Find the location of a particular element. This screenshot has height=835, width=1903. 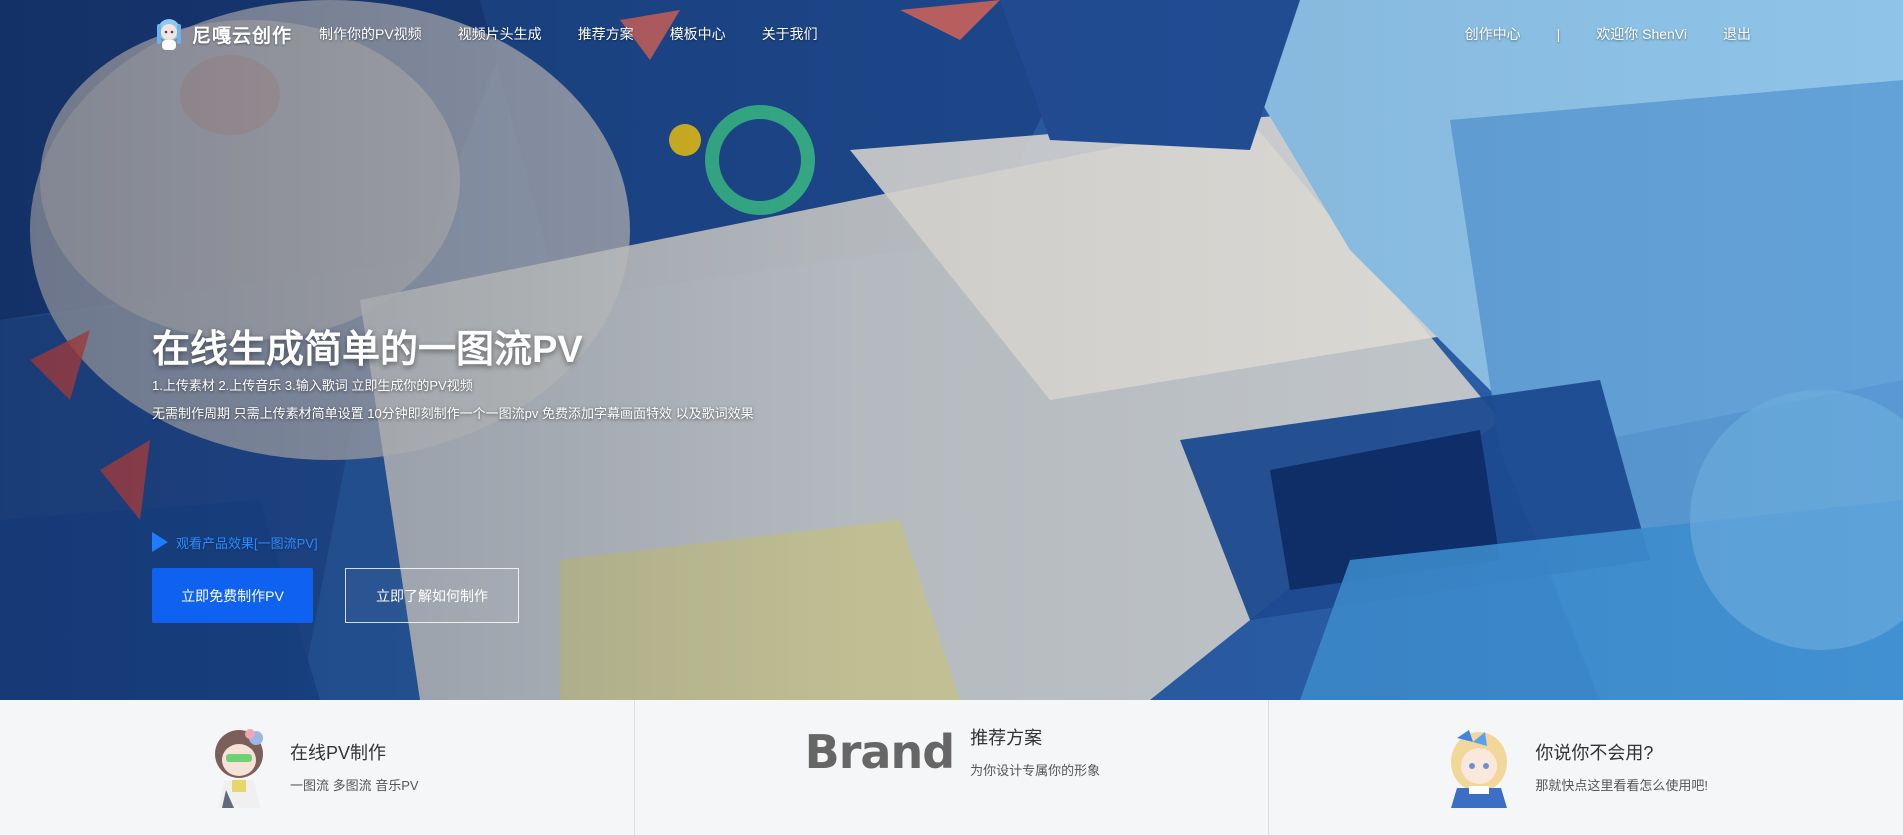

logout-link: 退出 is located at coordinates (1737, 34).